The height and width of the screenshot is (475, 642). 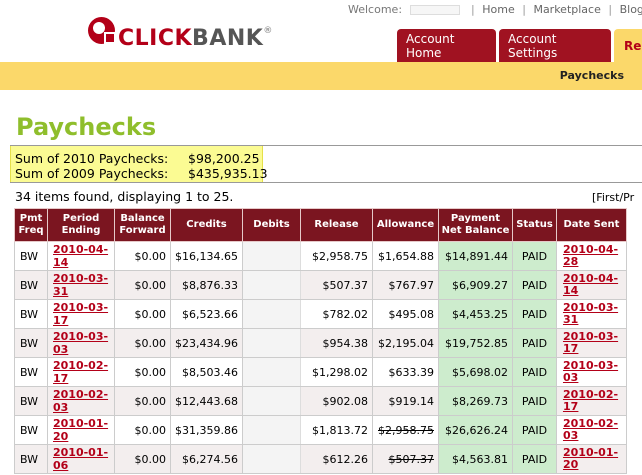 What do you see at coordinates (613, 197) in the screenshot?
I see `pagination-first-prev: [First/Pr` at bounding box center [613, 197].